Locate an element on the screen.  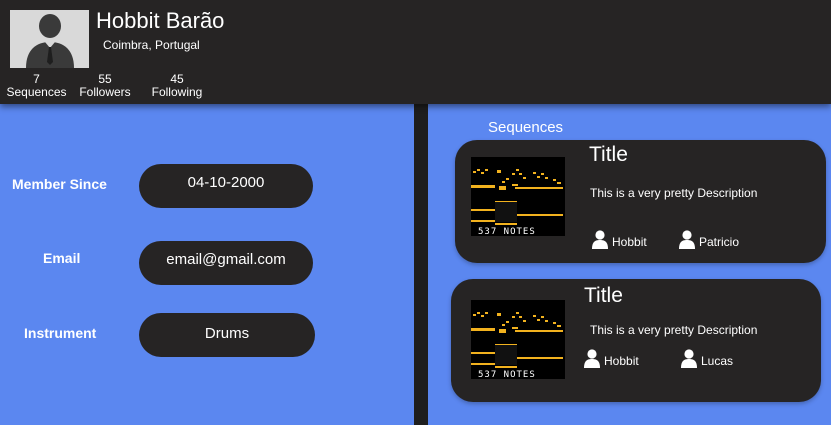
collaborator-tag: Lucas is located at coordinates (706, 358).